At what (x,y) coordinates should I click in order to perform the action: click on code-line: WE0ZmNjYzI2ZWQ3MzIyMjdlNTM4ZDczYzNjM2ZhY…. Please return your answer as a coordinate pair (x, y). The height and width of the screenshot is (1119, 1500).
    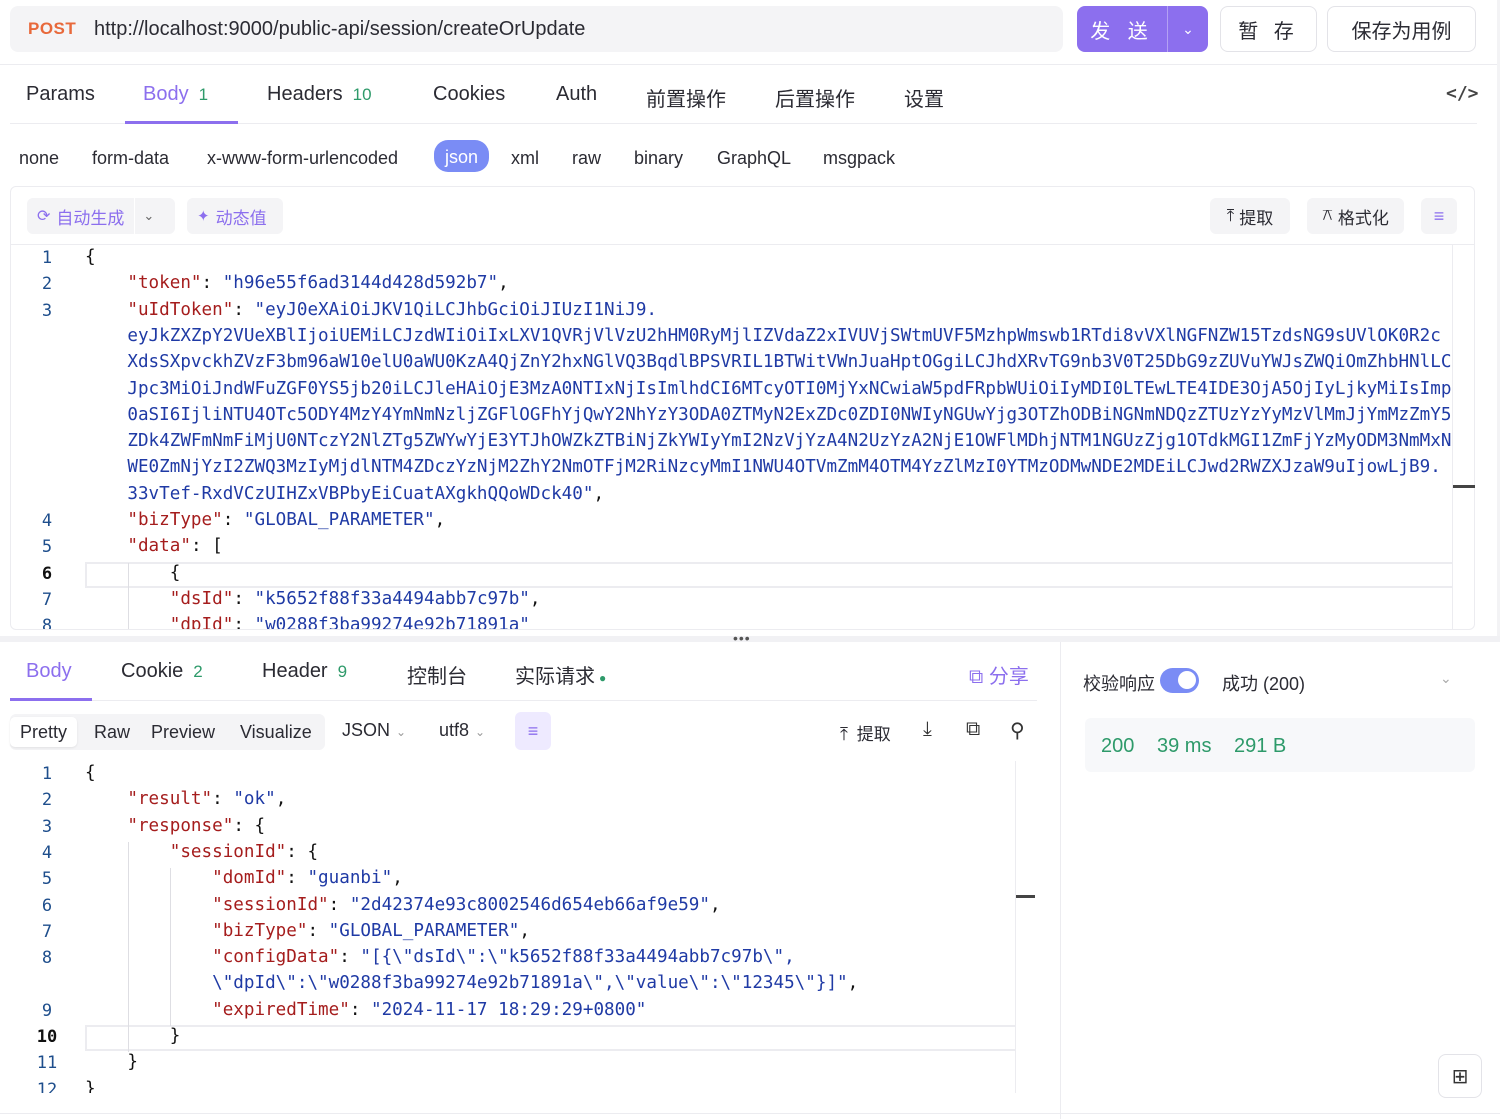
    Looking at the image, I should click on (763, 467).